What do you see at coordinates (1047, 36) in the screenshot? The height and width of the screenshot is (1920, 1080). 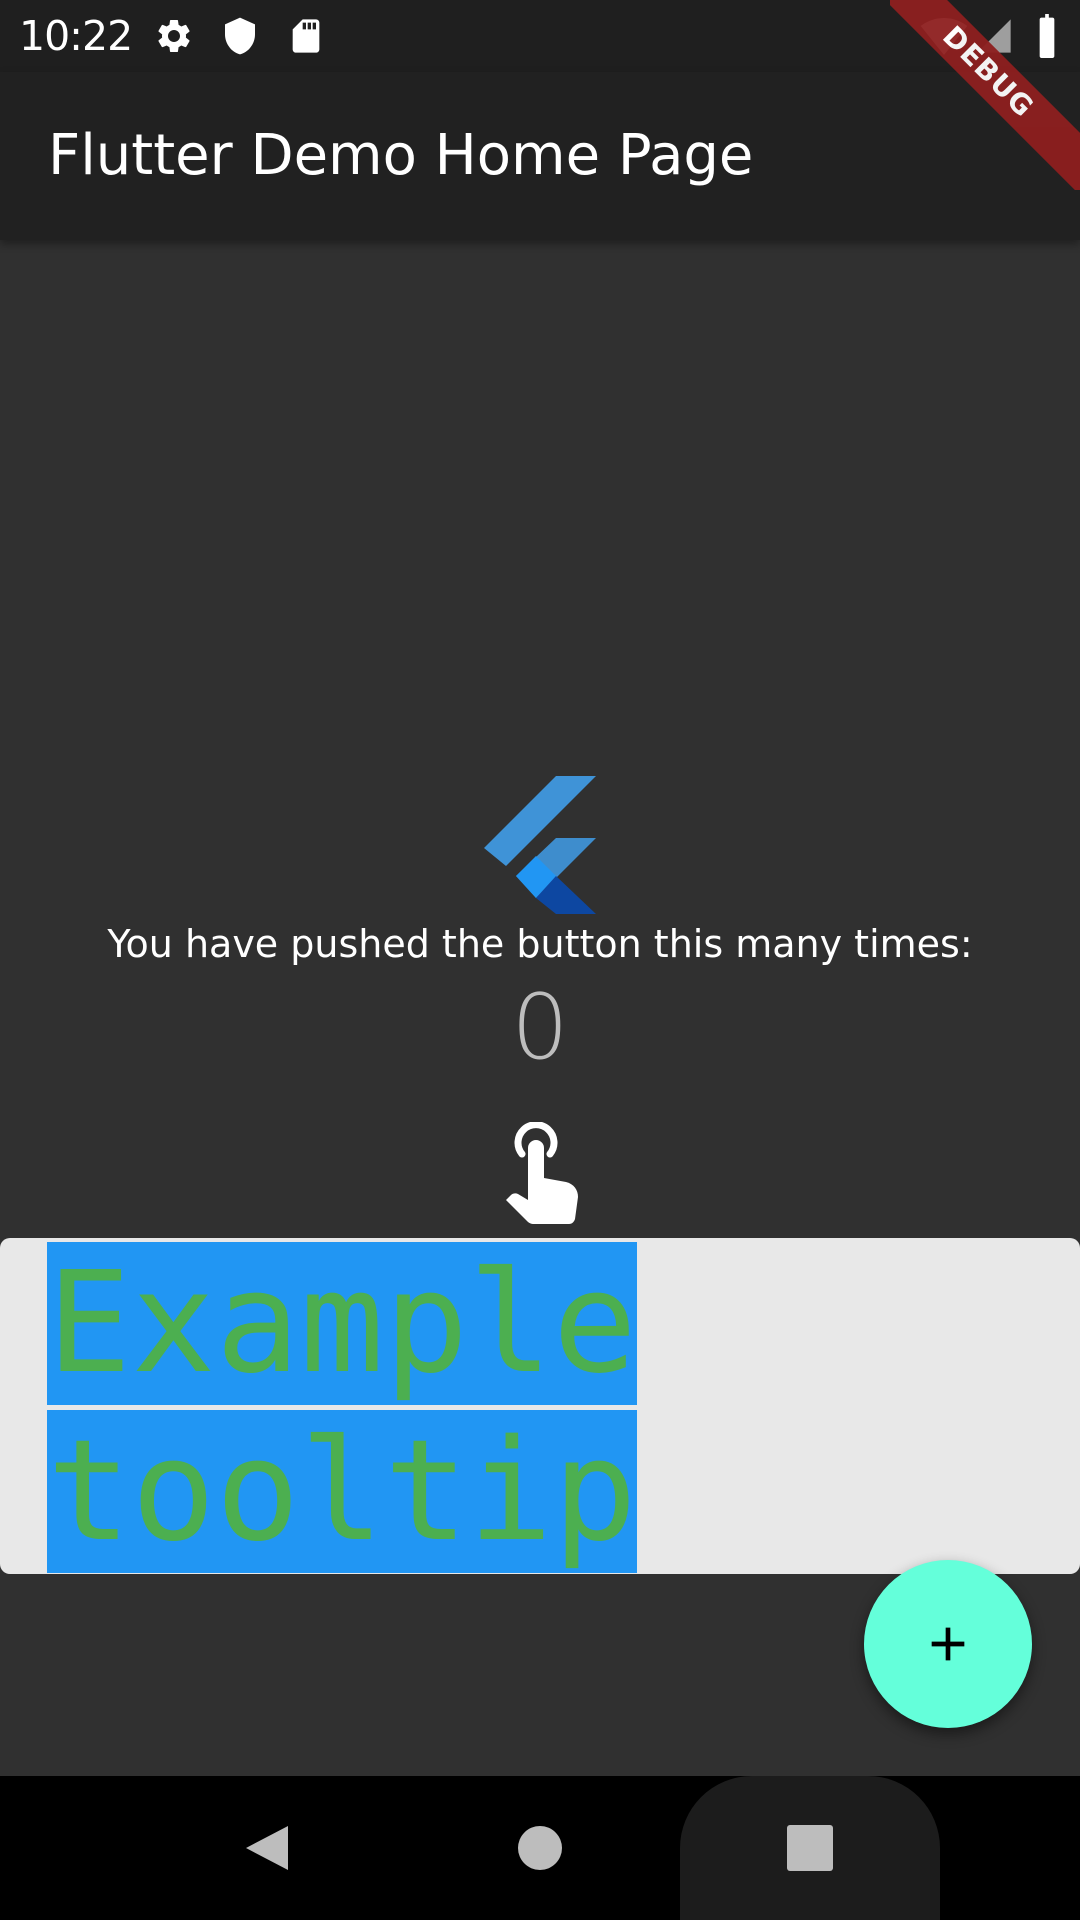 I see `battery-icon` at bounding box center [1047, 36].